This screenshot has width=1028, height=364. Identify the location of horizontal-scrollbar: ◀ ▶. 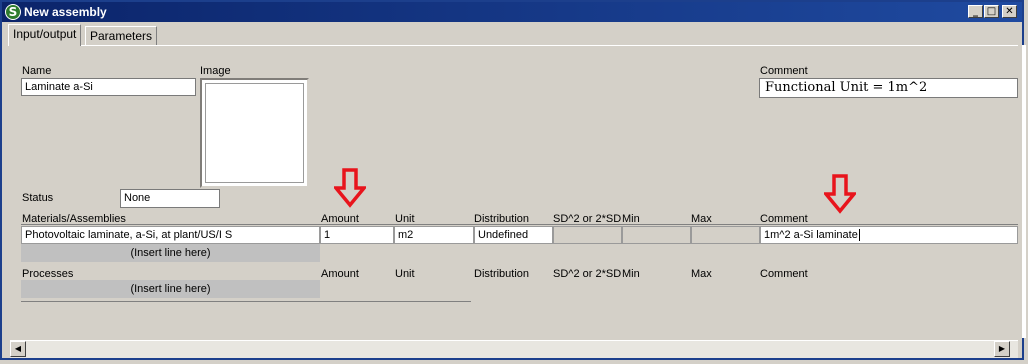
(514, 349).